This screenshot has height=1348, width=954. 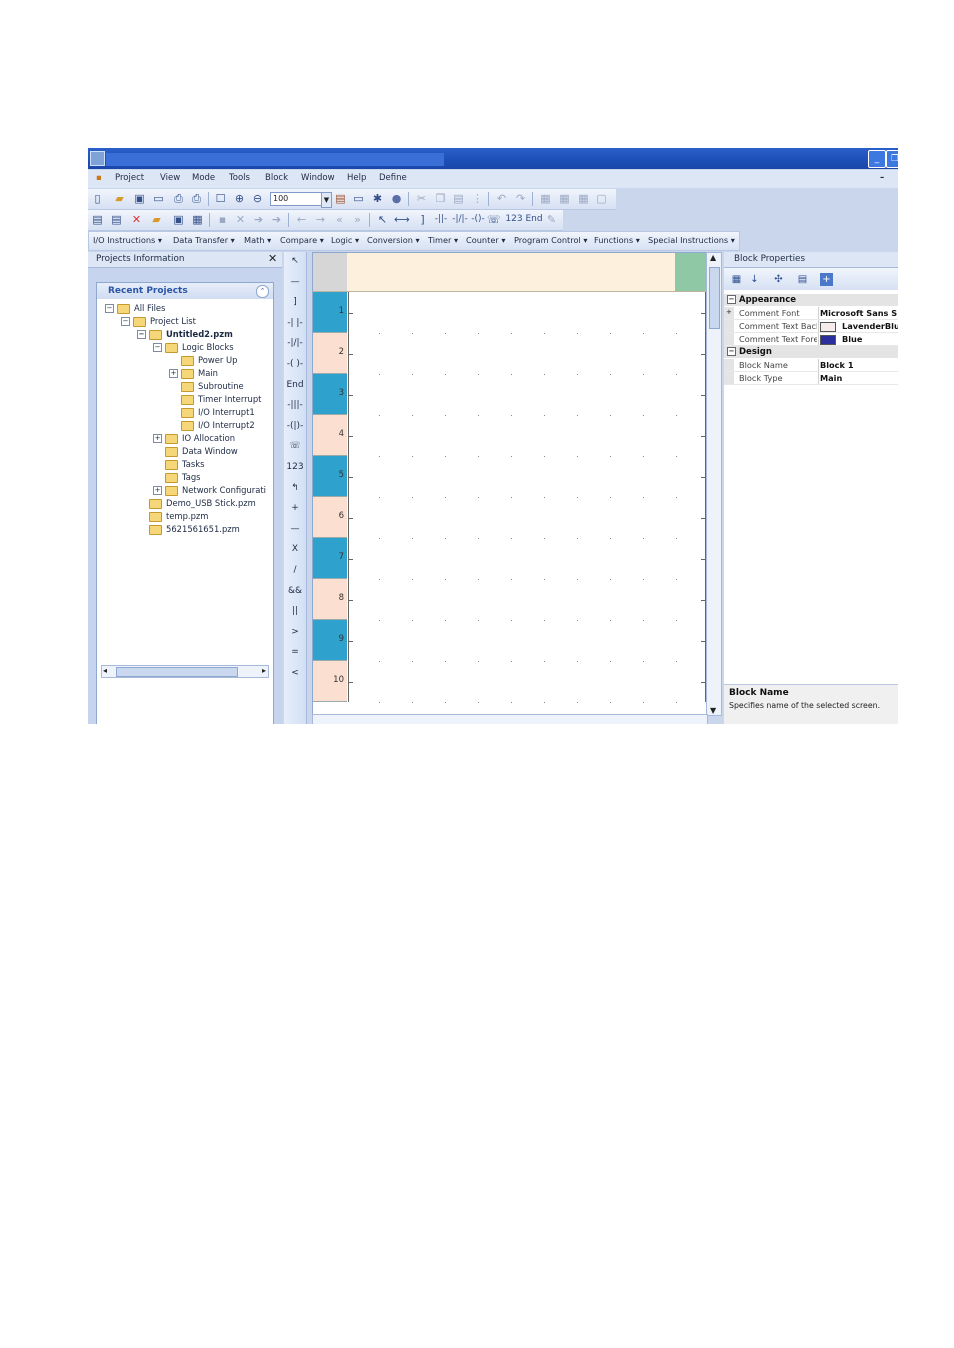 I want to click on positive-transition-tool-icon: -|||-, so click(x=295, y=405).